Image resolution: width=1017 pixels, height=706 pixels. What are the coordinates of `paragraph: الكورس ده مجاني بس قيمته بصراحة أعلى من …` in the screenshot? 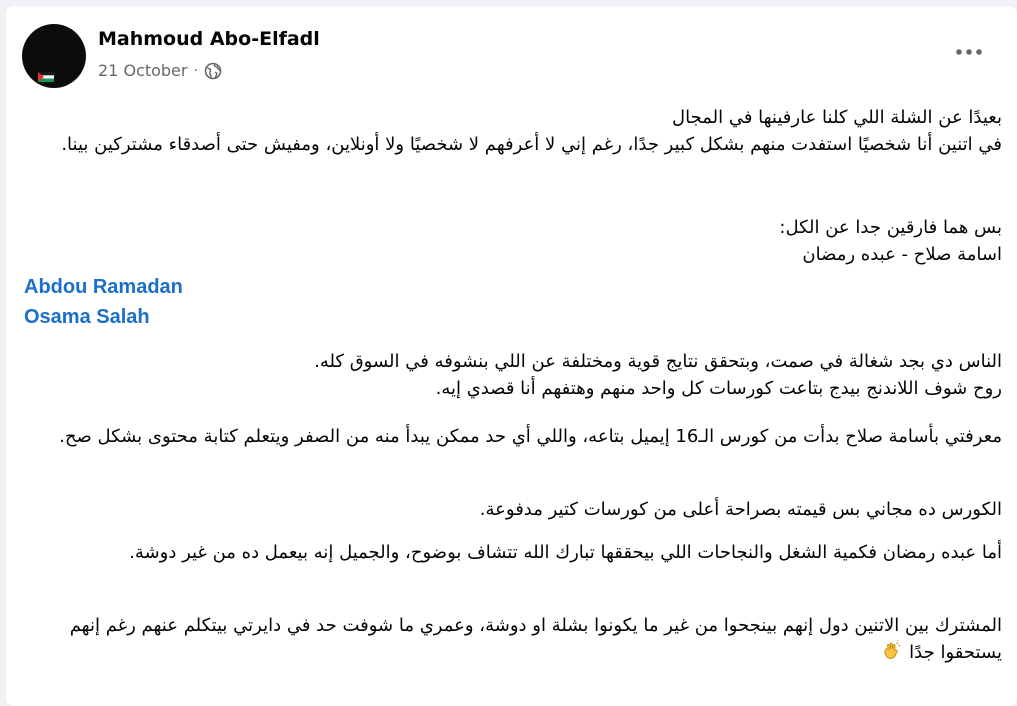 It's located at (513, 509).